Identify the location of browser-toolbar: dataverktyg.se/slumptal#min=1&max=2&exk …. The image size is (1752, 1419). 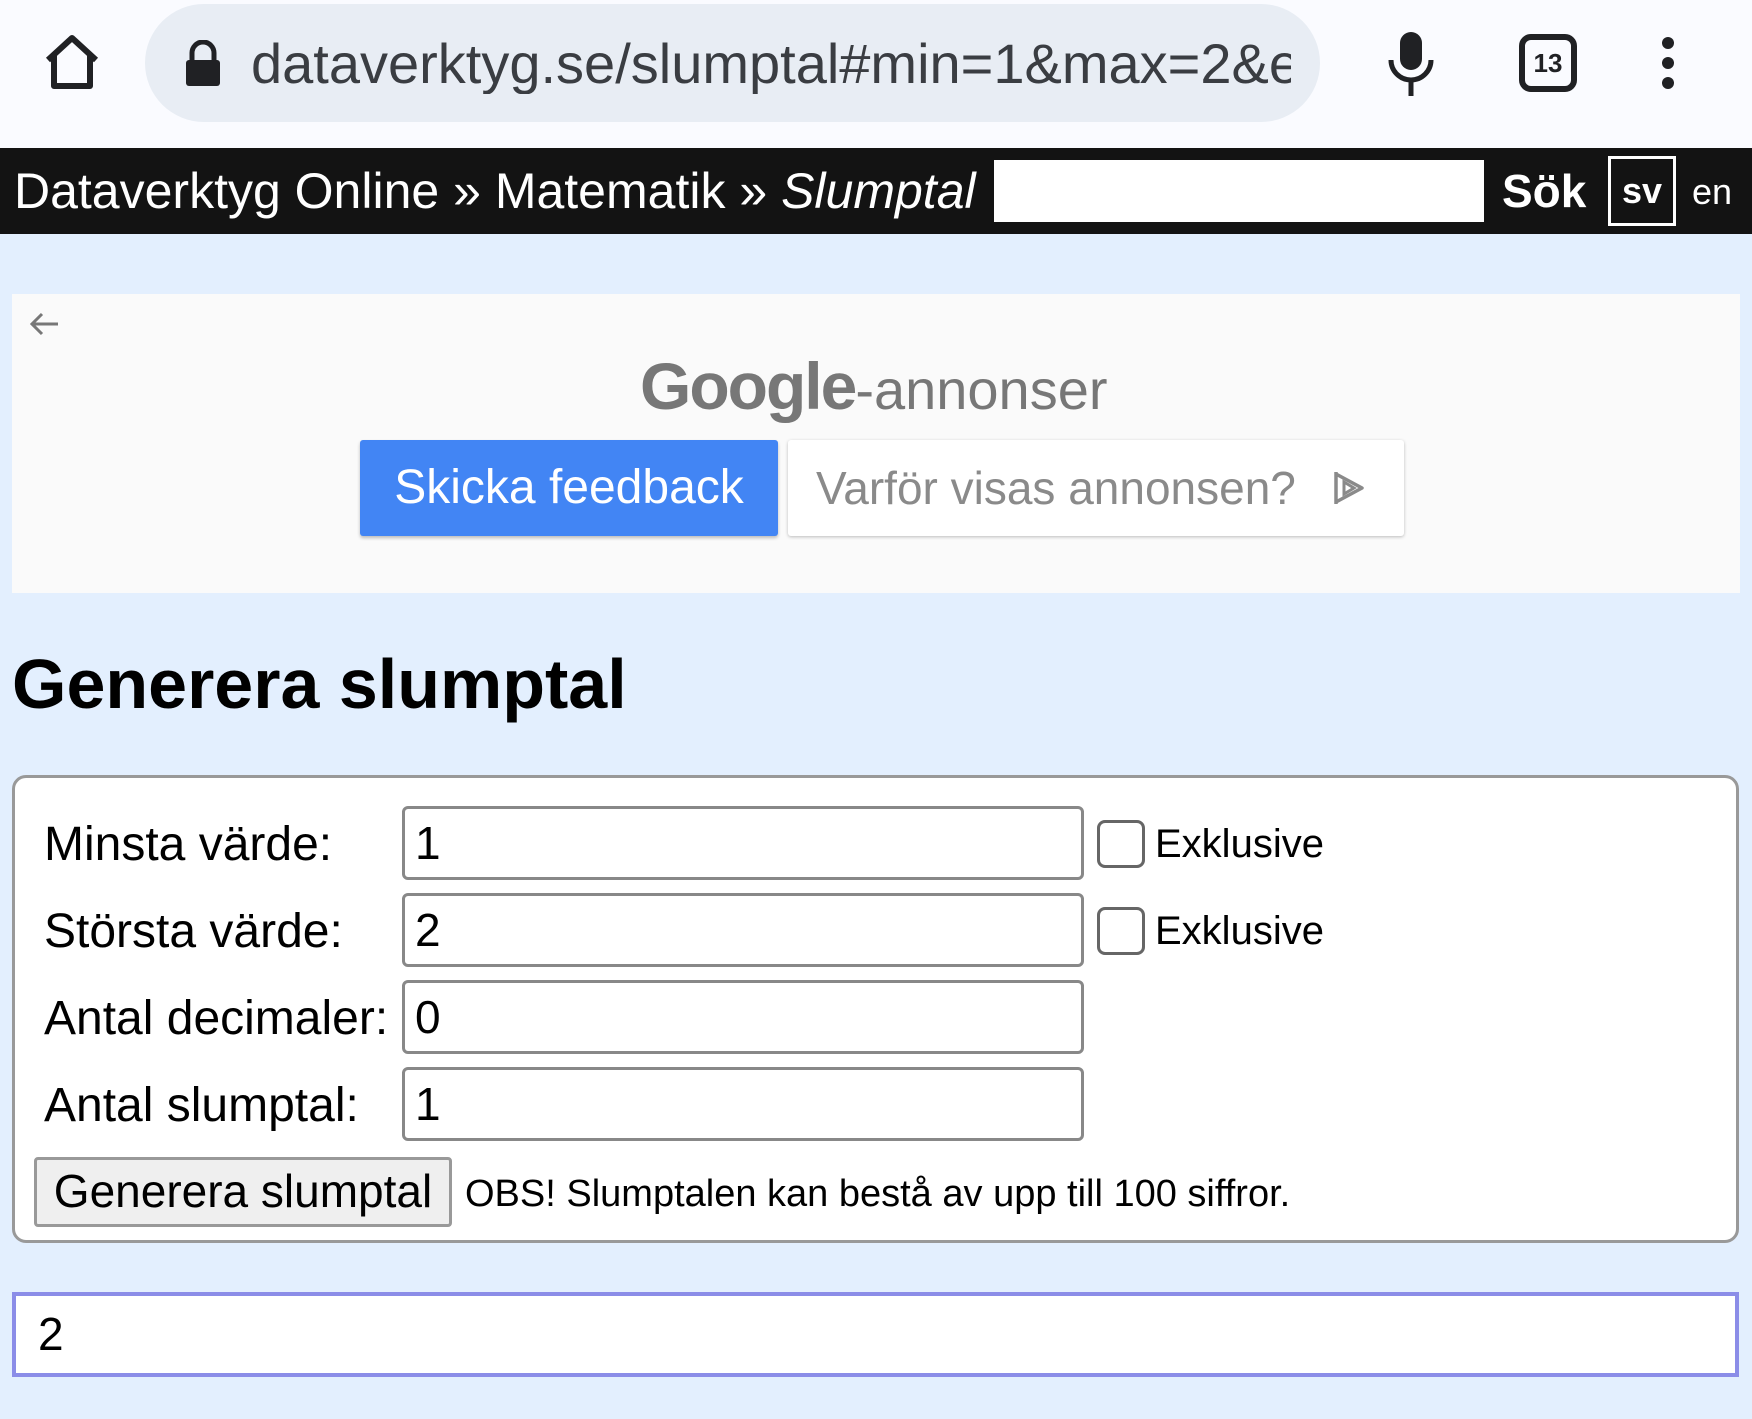
(876, 74).